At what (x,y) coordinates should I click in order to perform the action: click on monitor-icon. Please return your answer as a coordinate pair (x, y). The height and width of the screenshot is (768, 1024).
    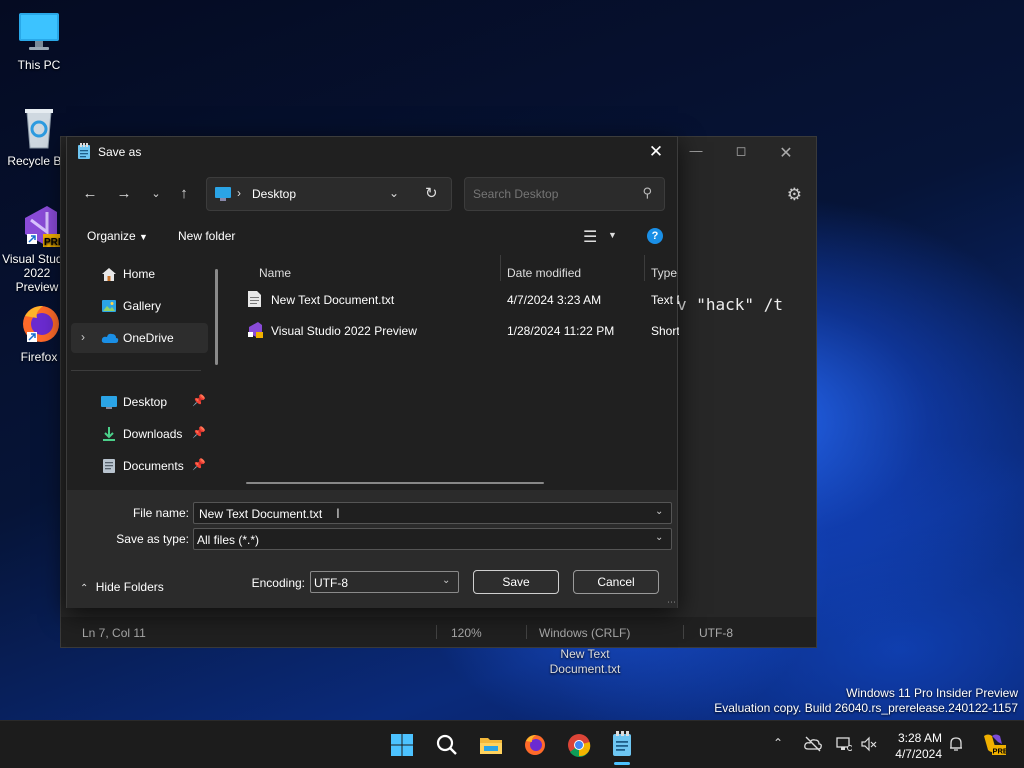
    Looking at the image, I should click on (39, 32).